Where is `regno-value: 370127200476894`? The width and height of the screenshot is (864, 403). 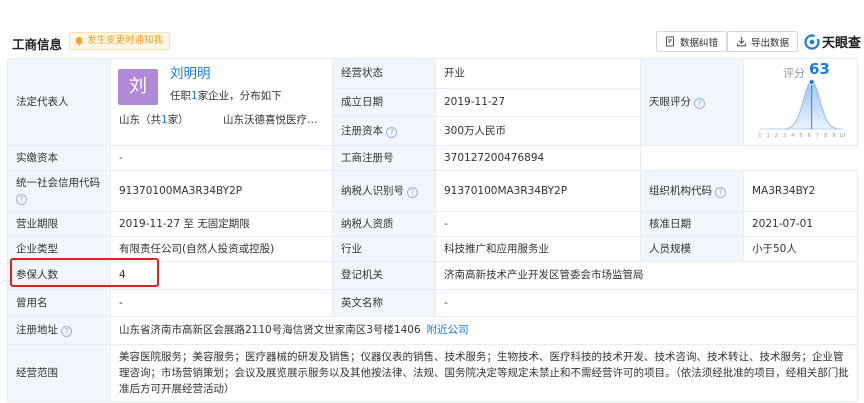
regno-value: 370127200476894 is located at coordinates (538, 158).